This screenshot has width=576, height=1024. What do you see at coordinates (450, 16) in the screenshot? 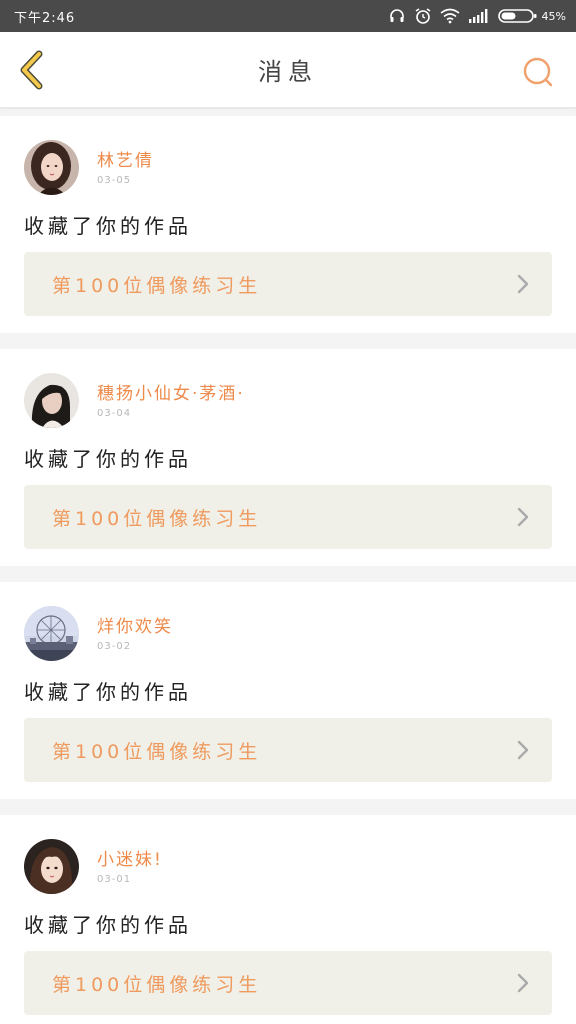
I see `wifi-icon` at bounding box center [450, 16].